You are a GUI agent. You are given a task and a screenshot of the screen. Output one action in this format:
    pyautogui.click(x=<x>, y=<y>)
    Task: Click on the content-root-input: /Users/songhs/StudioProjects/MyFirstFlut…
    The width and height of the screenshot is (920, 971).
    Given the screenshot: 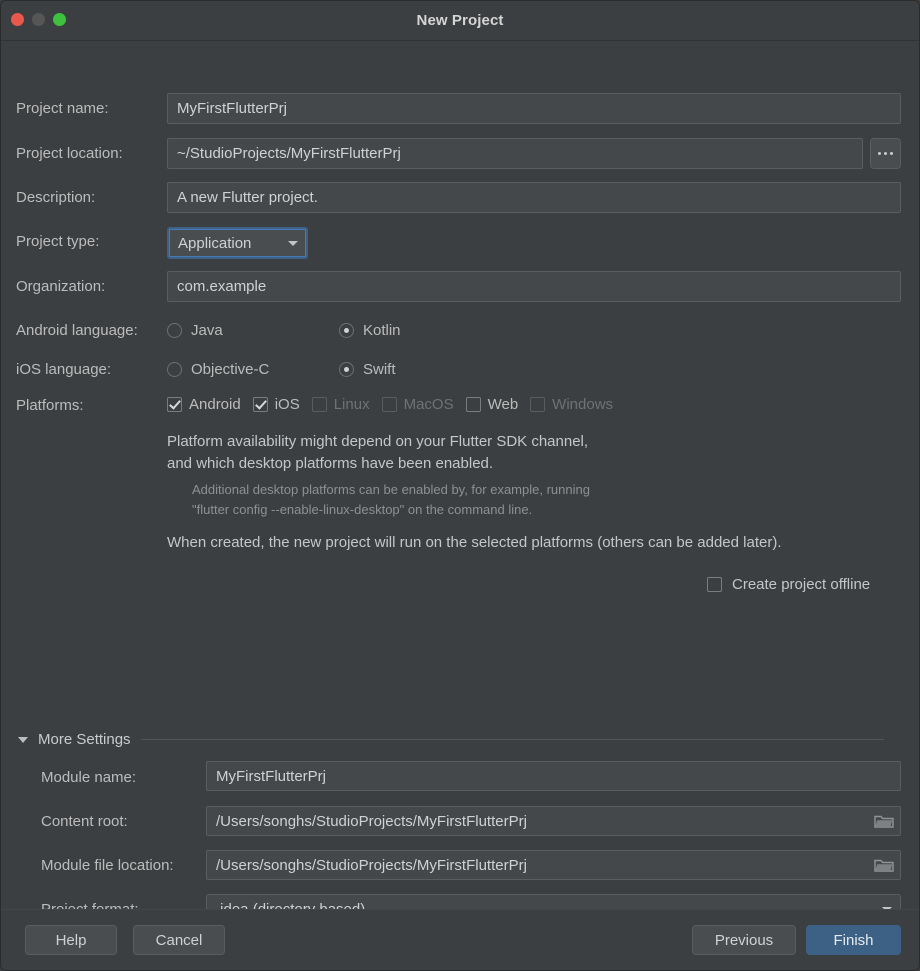 What is the action you would take?
    pyautogui.click(x=553, y=821)
    